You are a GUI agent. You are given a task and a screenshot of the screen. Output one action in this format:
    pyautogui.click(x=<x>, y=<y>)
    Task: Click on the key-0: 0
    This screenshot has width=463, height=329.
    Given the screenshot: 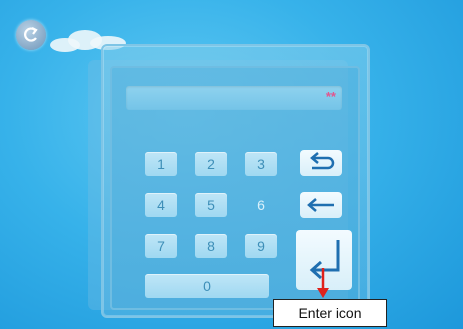 What is the action you would take?
    pyautogui.click(x=207, y=286)
    